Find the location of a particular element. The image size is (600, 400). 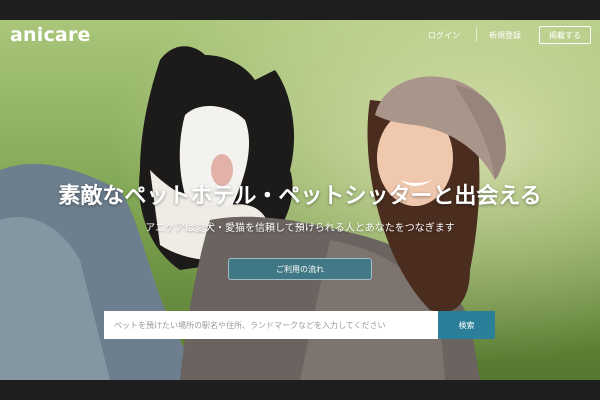

video-top-bar is located at coordinates (300, 10).